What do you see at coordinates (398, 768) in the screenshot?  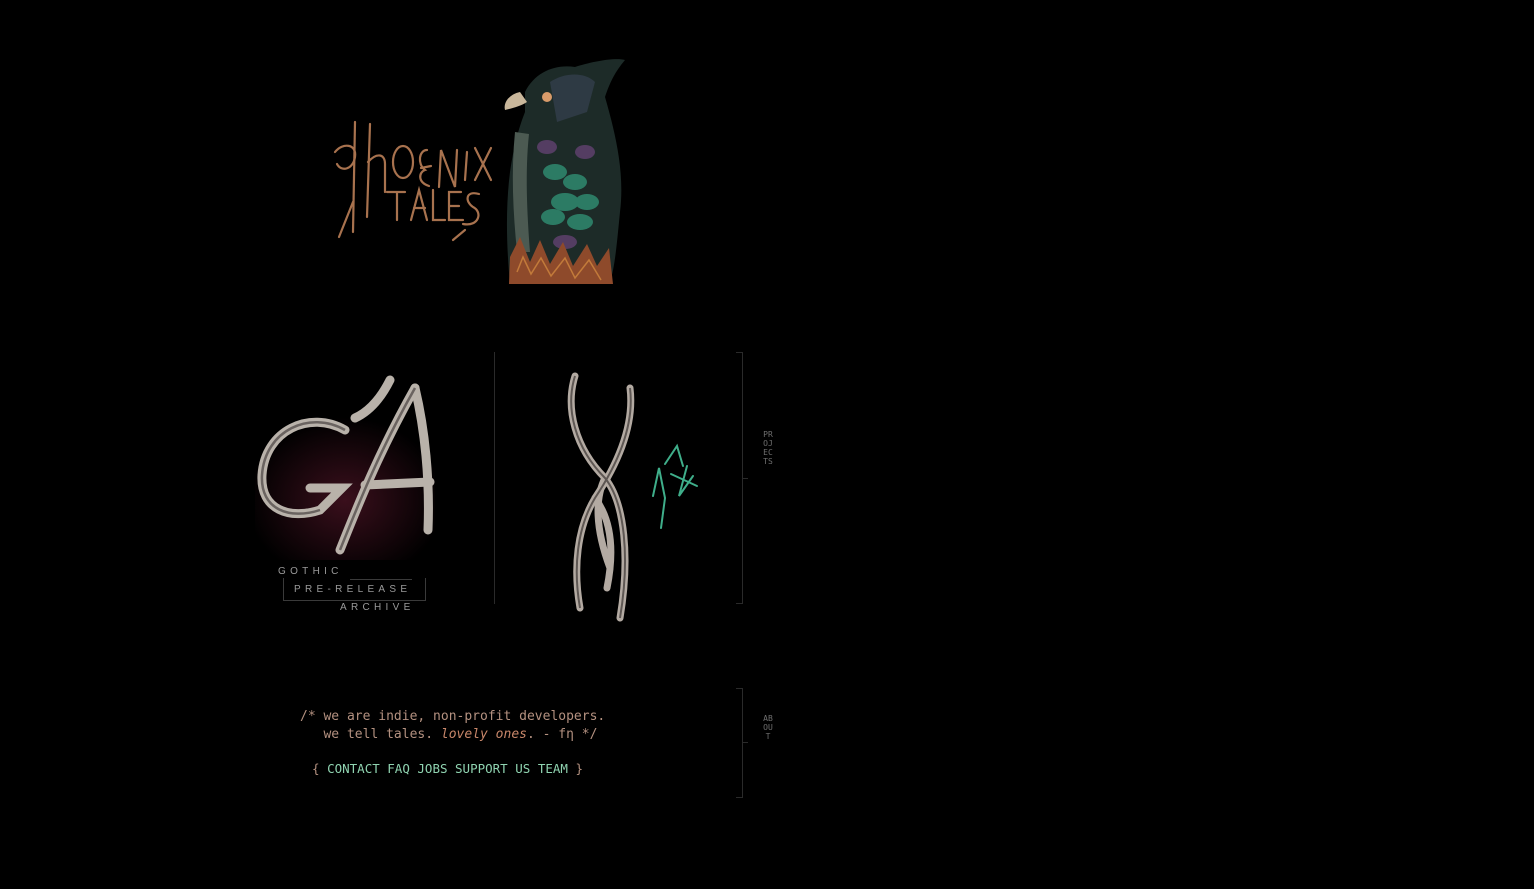 I see `faq-link: FAQ` at bounding box center [398, 768].